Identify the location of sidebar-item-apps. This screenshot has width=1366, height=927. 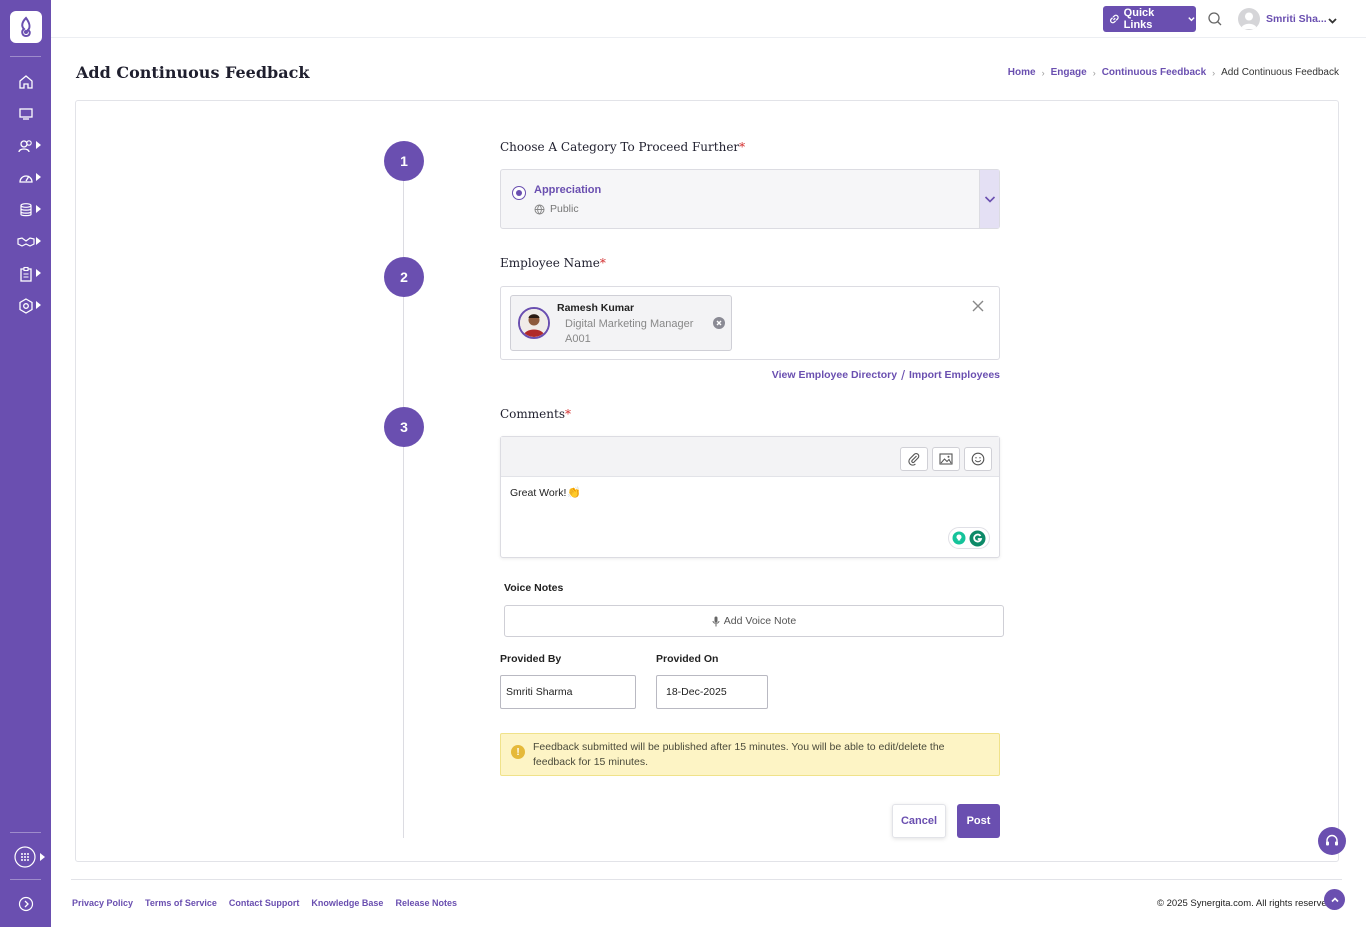
(25, 857).